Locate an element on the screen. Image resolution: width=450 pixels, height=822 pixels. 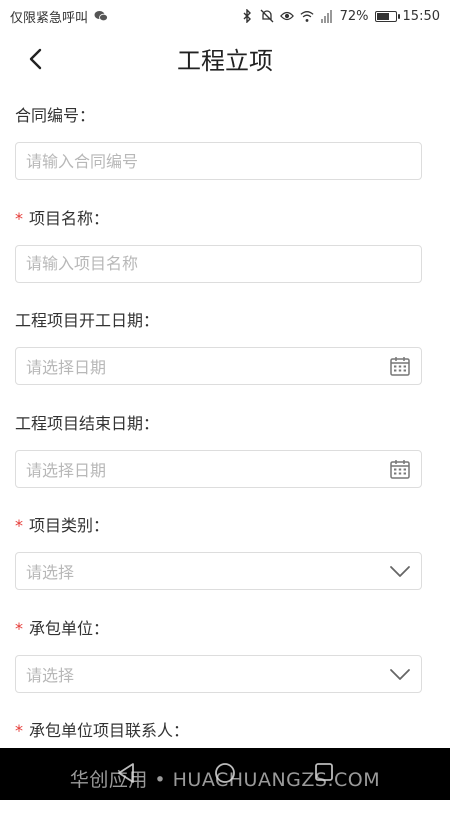
project-name-input is located at coordinates (218, 263).